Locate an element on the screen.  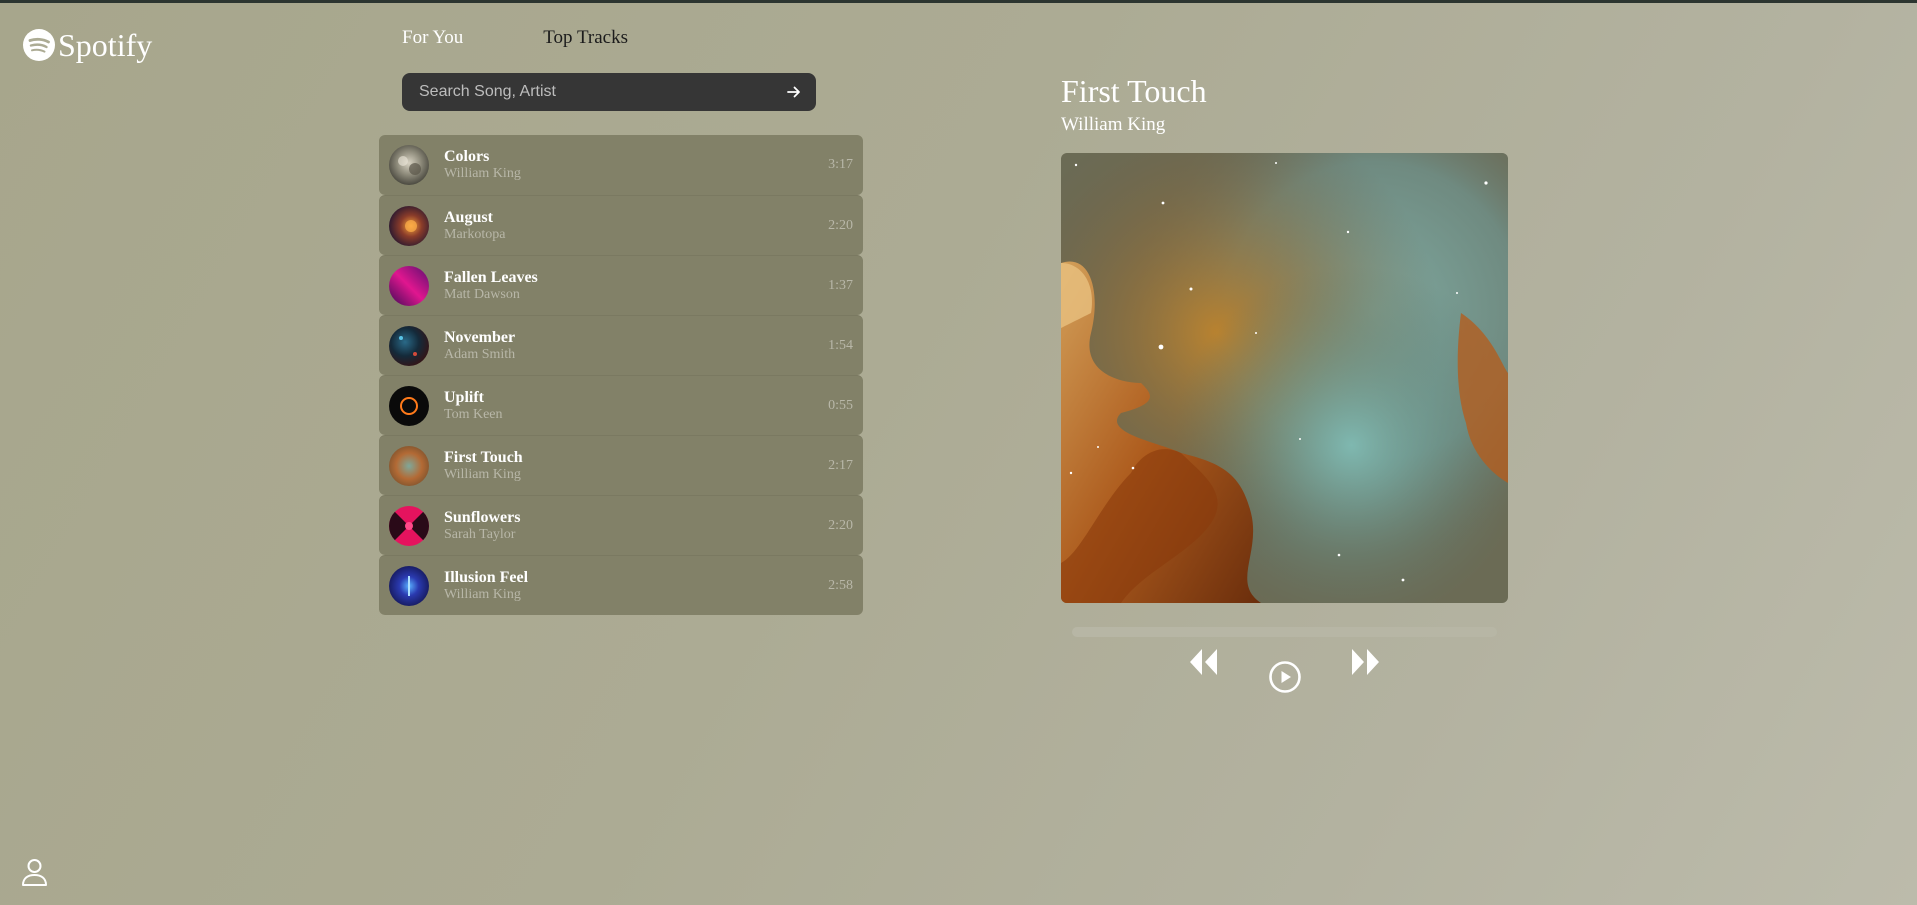
main-tabs: For You Top Tracks is located at coordinates (515, 38).